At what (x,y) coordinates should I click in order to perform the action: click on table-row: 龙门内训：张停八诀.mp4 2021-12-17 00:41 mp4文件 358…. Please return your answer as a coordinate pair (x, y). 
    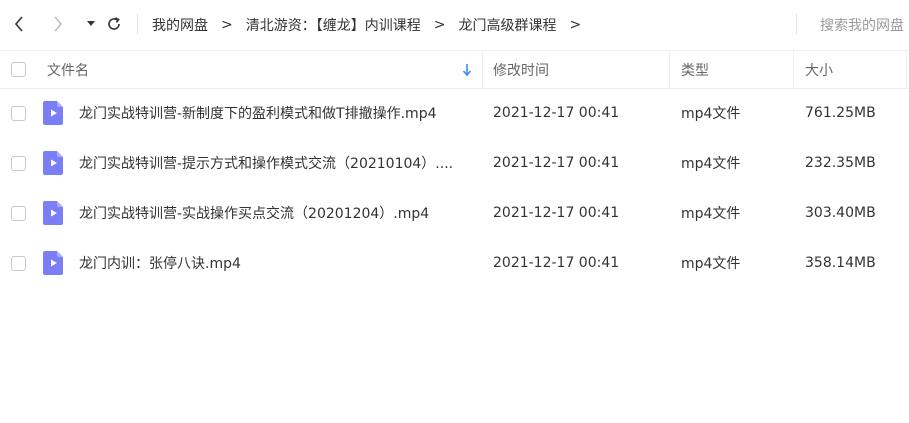
    Looking at the image, I should click on (454, 263).